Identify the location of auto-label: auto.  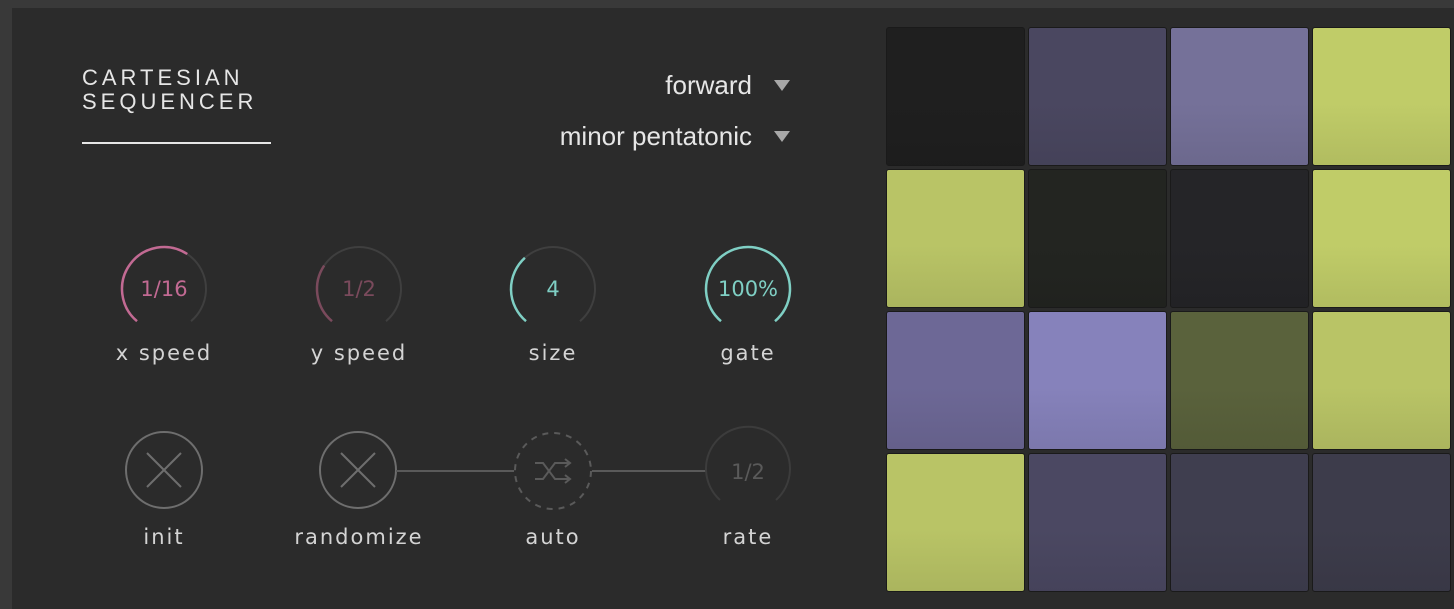
(553, 537).